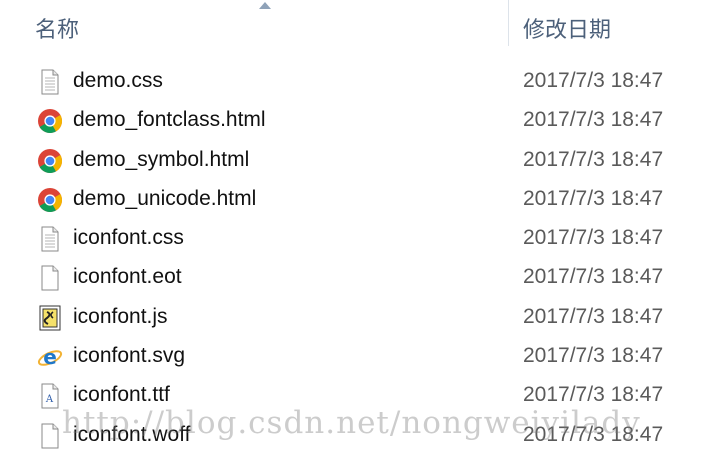 The image size is (720, 465). Describe the element at coordinates (360, 81) in the screenshot. I see `file-row: demo.css 2017/7/3 18:47` at that location.